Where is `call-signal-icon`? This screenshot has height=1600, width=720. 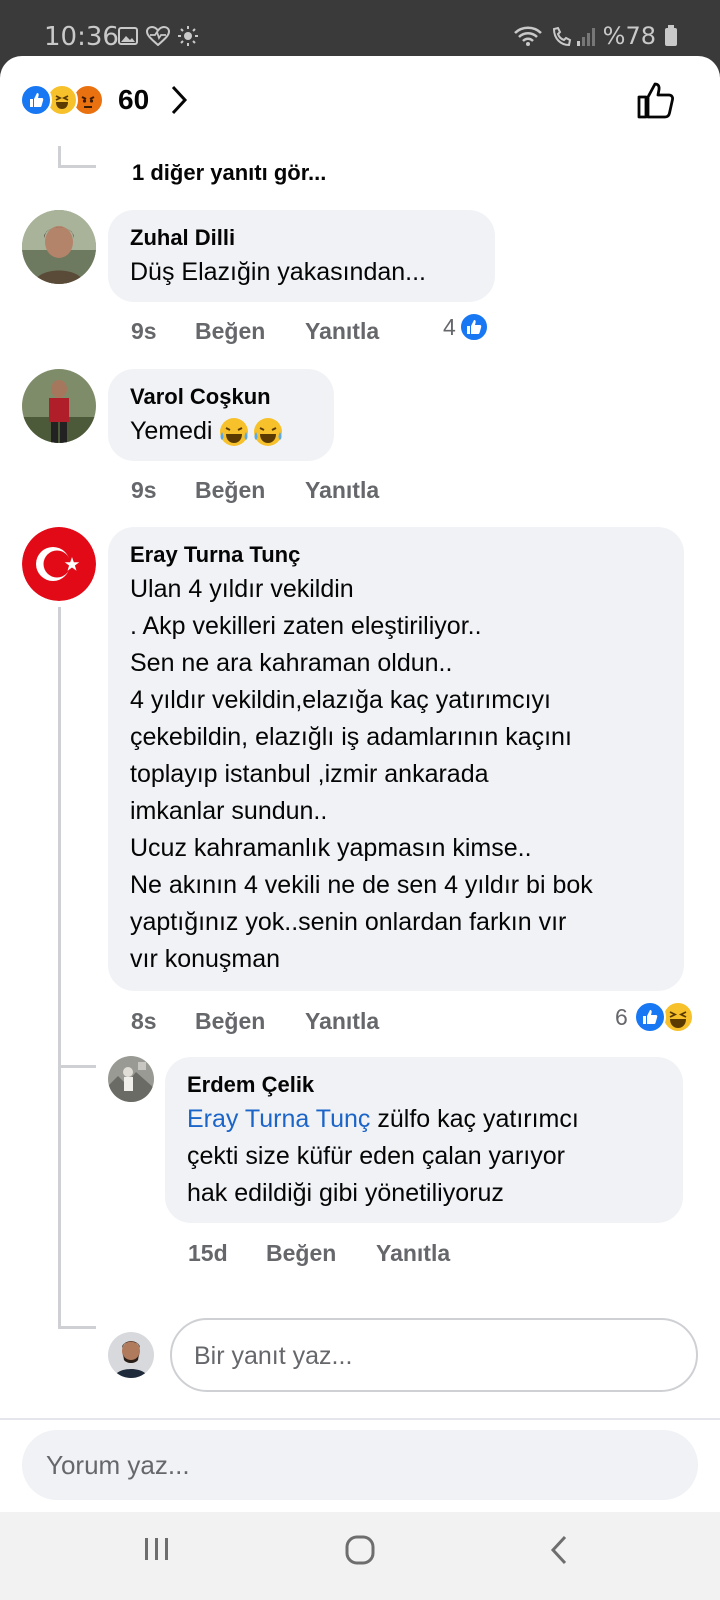 call-signal-icon is located at coordinates (573, 36).